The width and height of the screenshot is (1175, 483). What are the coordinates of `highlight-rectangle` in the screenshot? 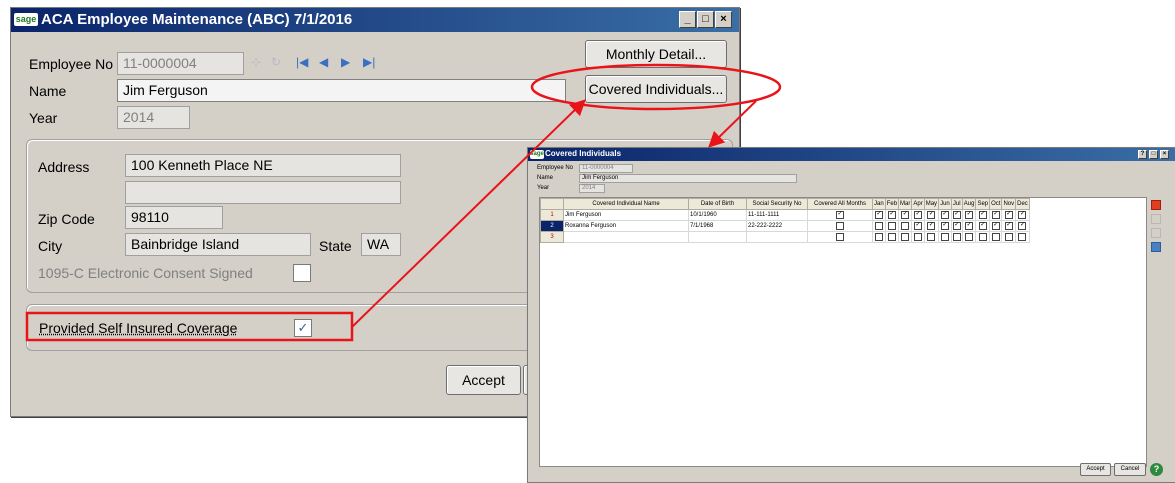 It's located at (189, 326).